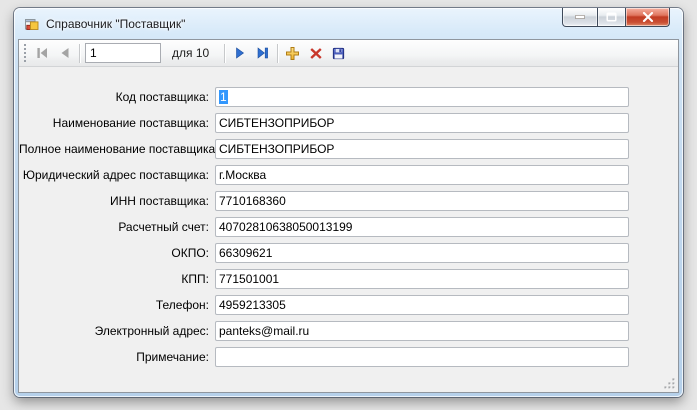 The height and width of the screenshot is (410, 697). What do you see at coordinates (252, 201) in the screenshot?
I see `field-value: 7710168360` at bounding box center [252, 201].